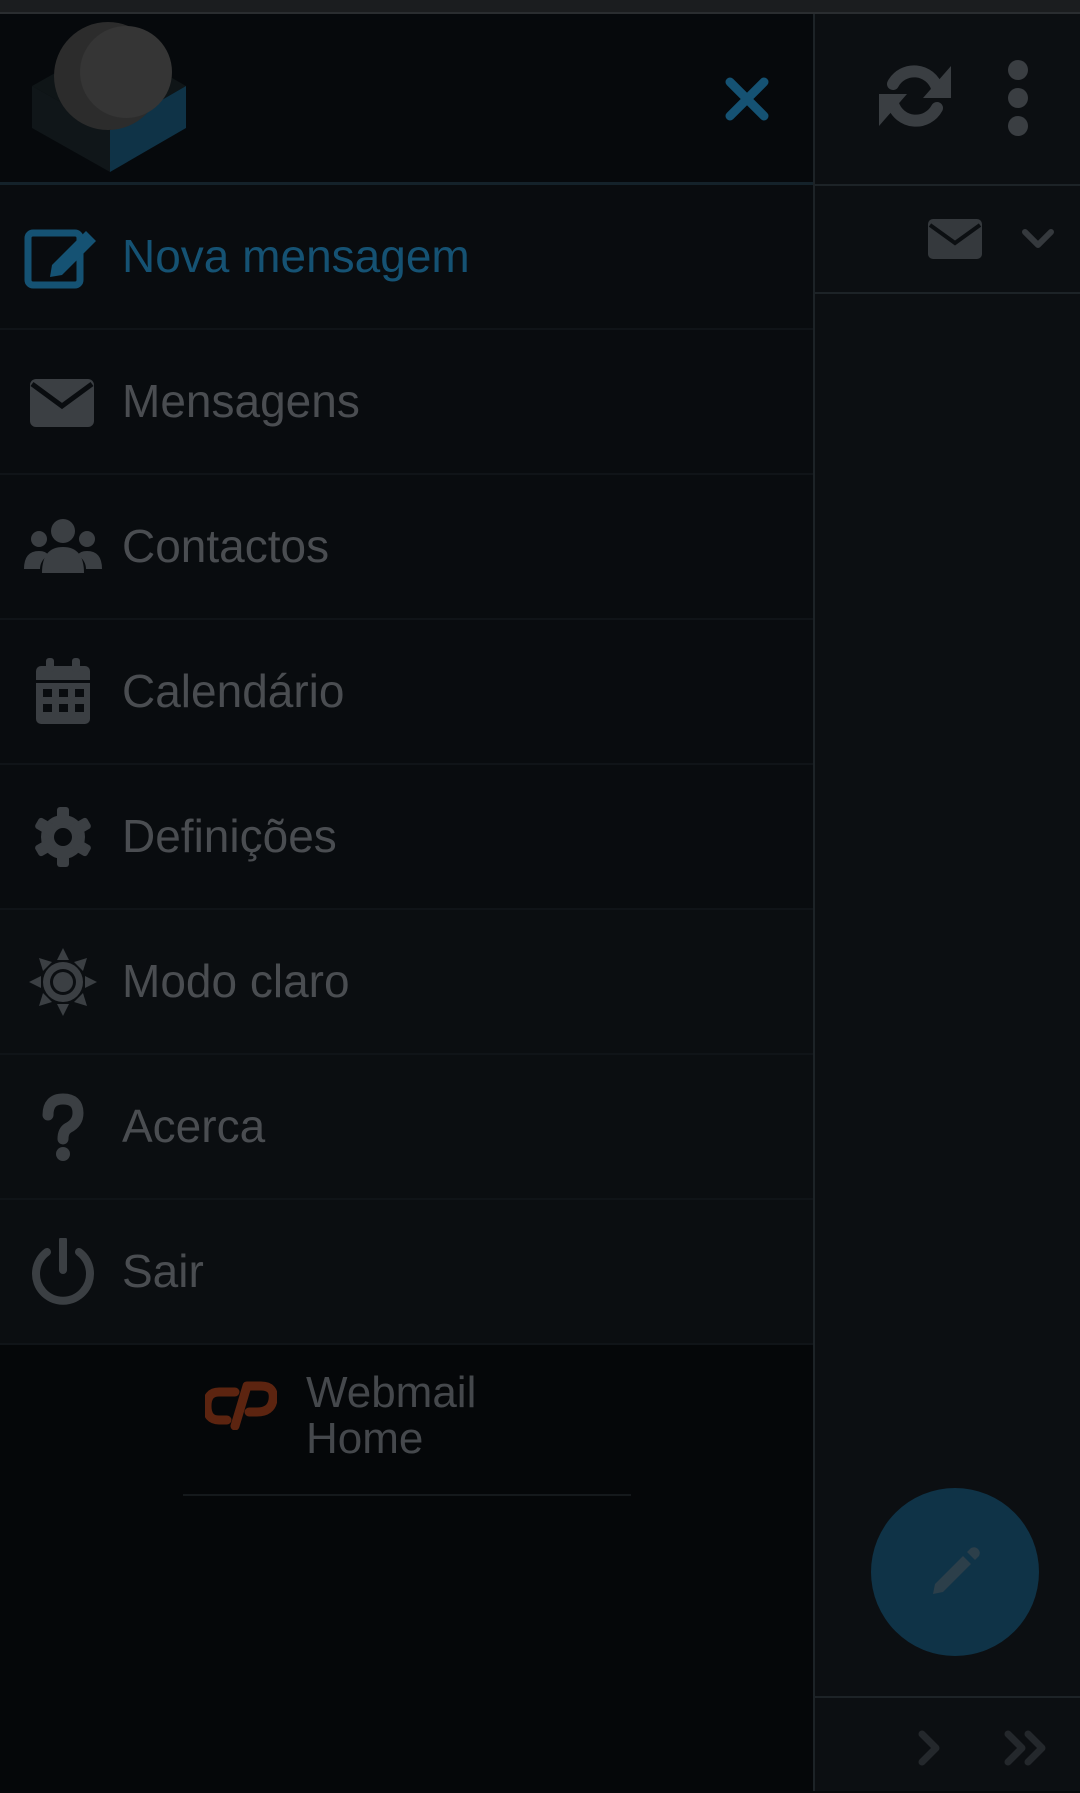 This screenshot has width=1080, height=1793. Describe the element at coordinates (233, 691) in the screenshot. I see `menu-label: Calendário` at that location.